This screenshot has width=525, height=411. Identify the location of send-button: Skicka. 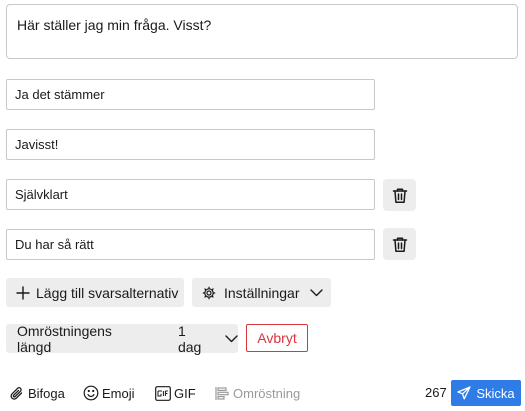
(486, 393).